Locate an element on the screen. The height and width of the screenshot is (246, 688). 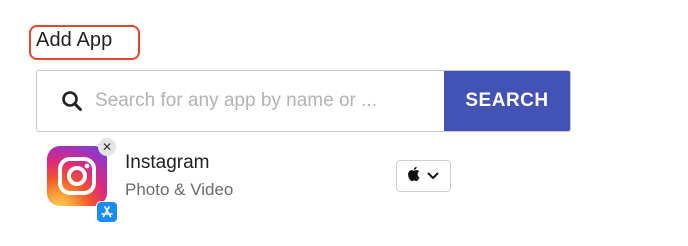
page-title: Add App is located at coordinates (74, 40).